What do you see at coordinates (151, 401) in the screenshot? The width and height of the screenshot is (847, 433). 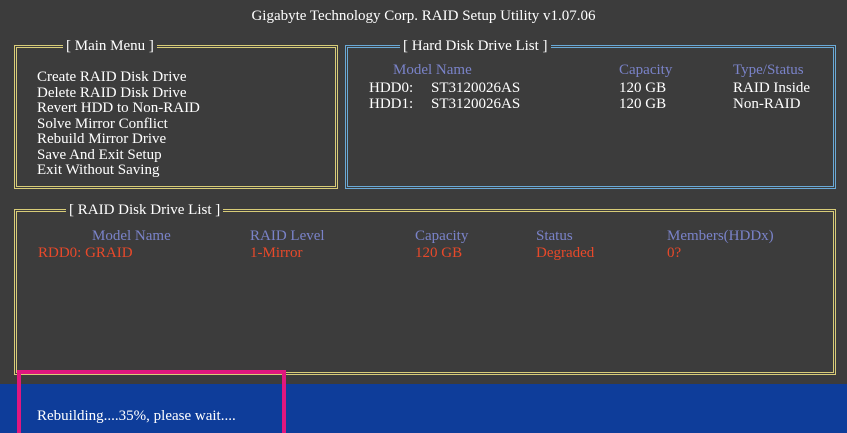 I see `highlight-annotation-box` at bounding box center [151, 401].